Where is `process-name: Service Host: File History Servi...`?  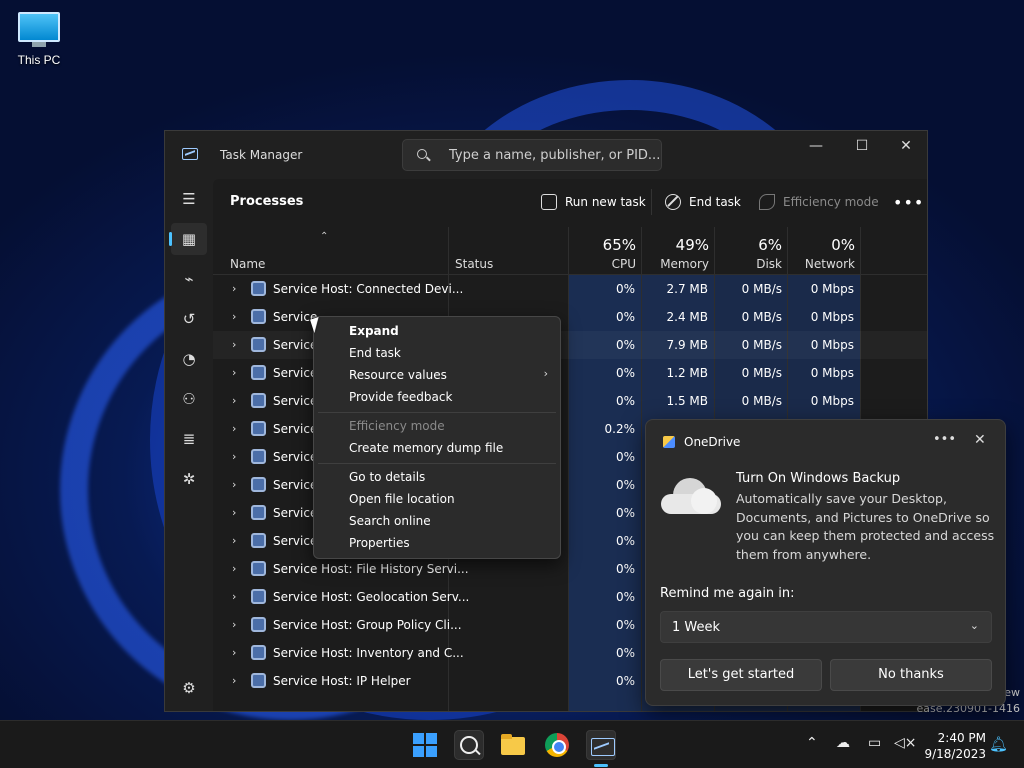 process-name: Service Host: File History Servi... is located at coordinates (371, 569).